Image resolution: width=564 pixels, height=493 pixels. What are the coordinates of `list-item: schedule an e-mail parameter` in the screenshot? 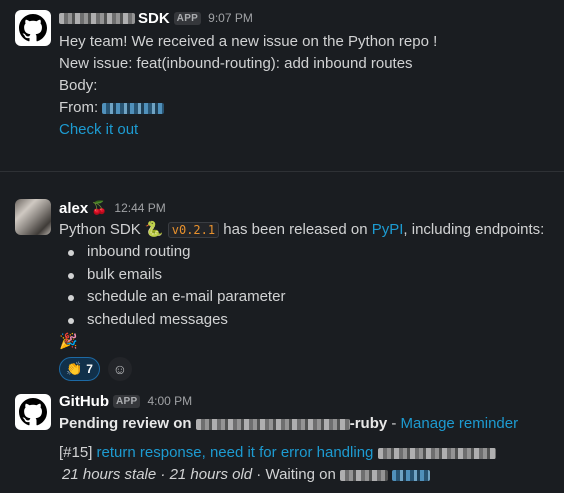 It's located at (306, 297).